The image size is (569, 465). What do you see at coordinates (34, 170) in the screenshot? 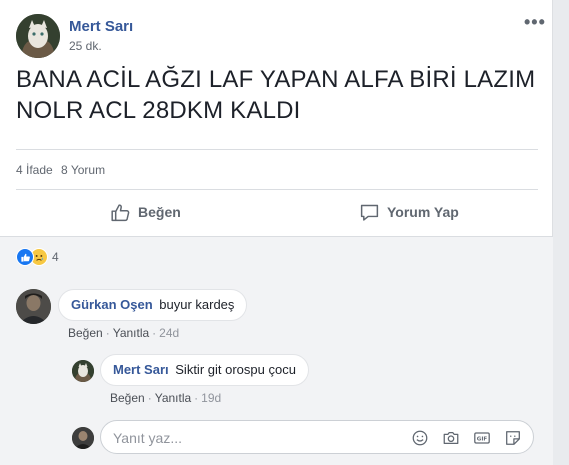
I see `reactions-count-link: 4 İfade` at bounding box center [34, 170].